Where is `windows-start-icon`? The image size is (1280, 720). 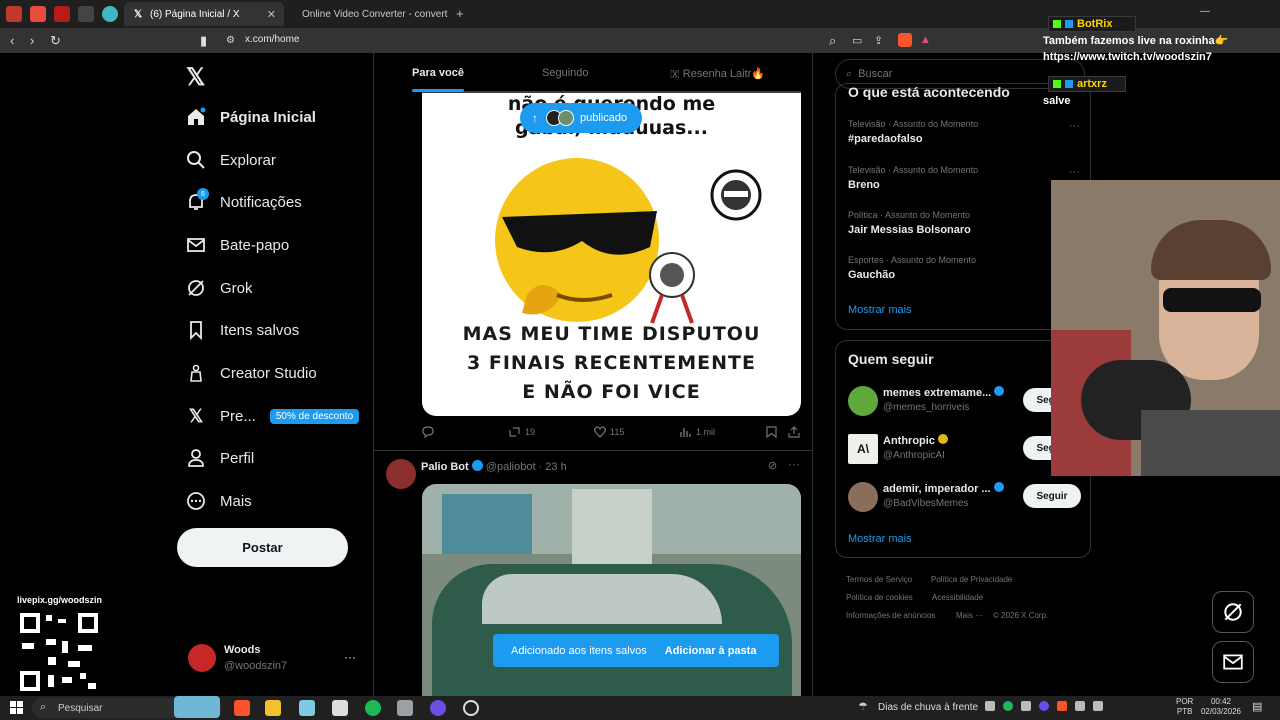 windows-start-icon is located at coordinates (16, 707).